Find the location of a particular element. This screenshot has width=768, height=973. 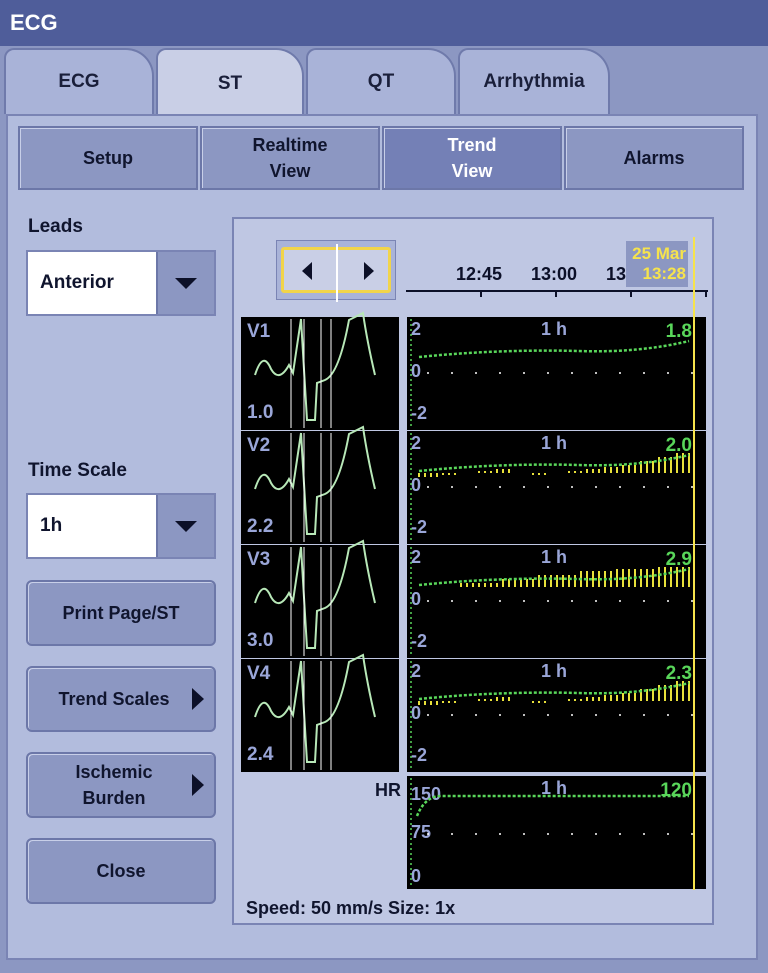

hr-trend-line is located at coordinates (552, 805).